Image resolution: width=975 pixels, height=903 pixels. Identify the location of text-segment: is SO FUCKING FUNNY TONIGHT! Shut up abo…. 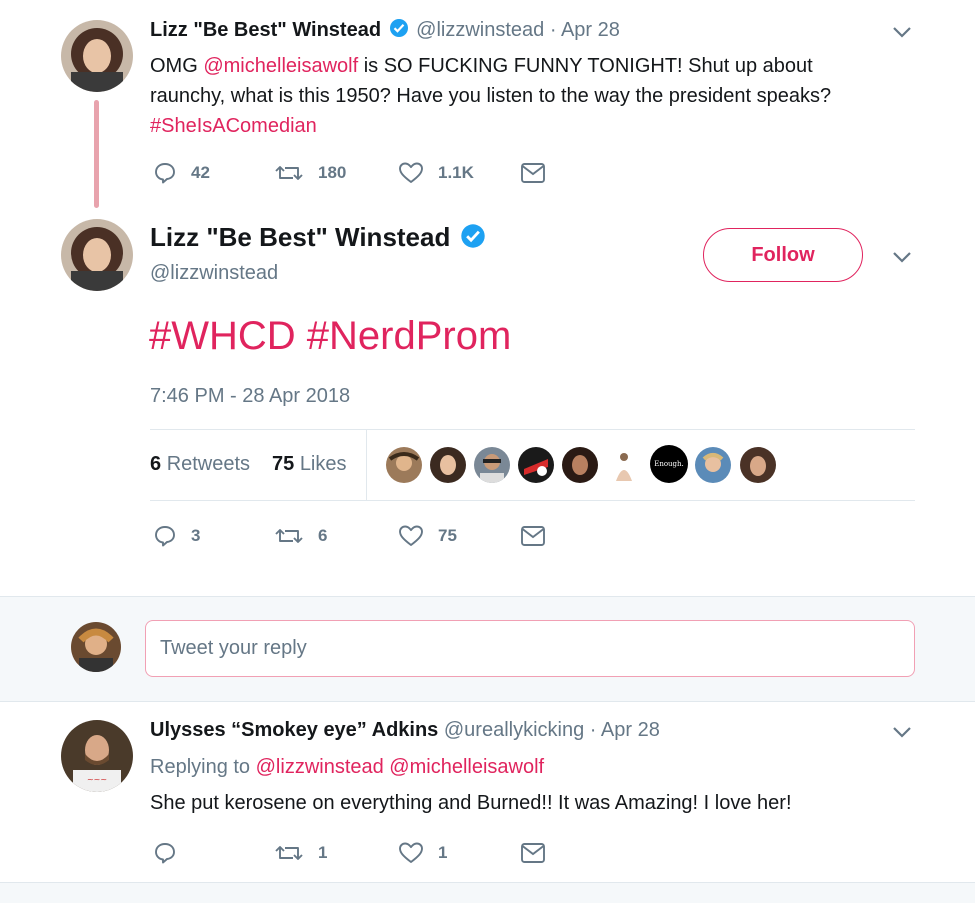
(585, 66).